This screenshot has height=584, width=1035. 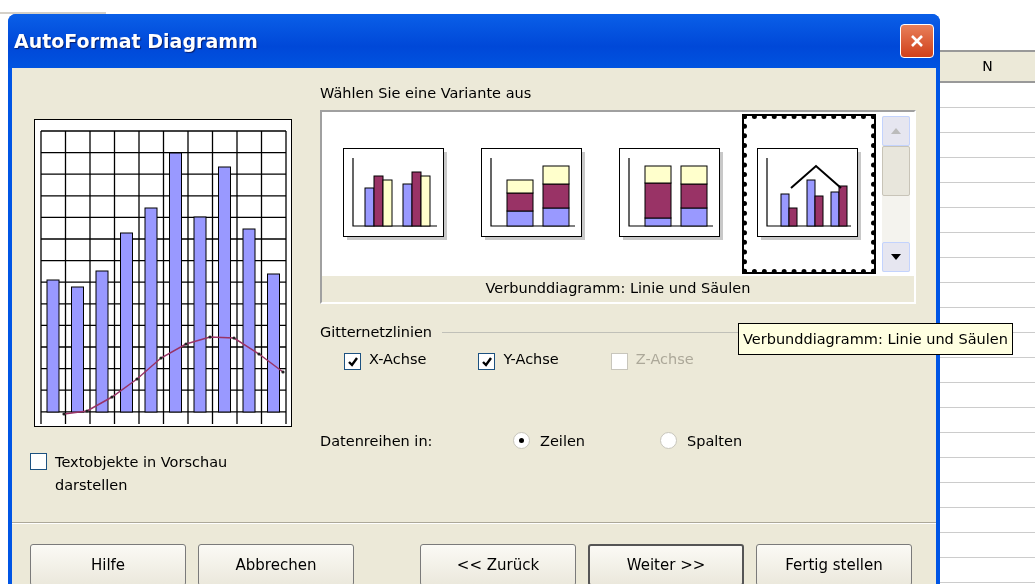 What do you see at coordinates (715, 440) in the screenshot?
I see `radio-label: Spalten` at bounding box center [715, 440].